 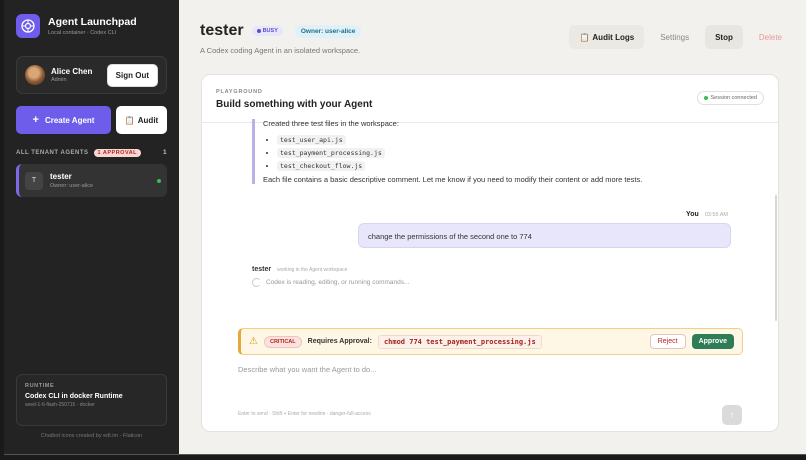 What do you see at coordinates (40, 386) in the screenshot?
I see `runtime-label: RUNTIME` at bounding box center [40, 386].